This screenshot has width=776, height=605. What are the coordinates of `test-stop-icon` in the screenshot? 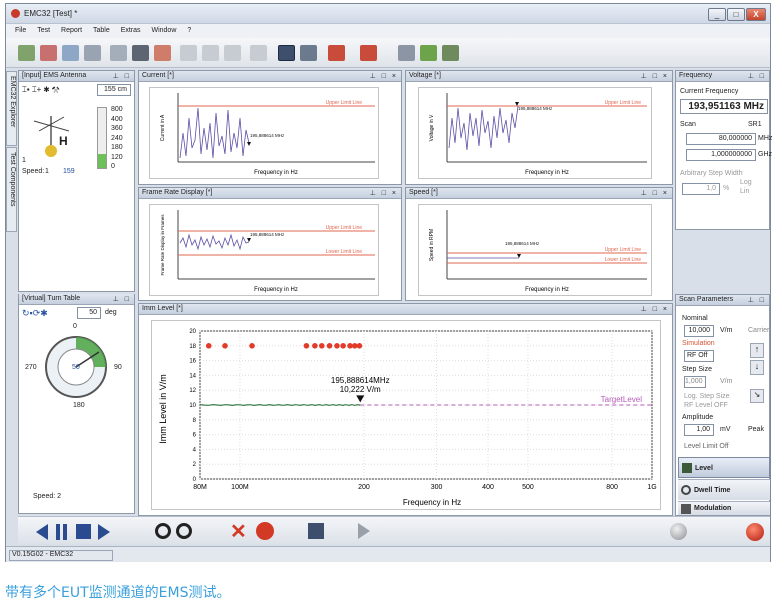 It's located at (368, 53).